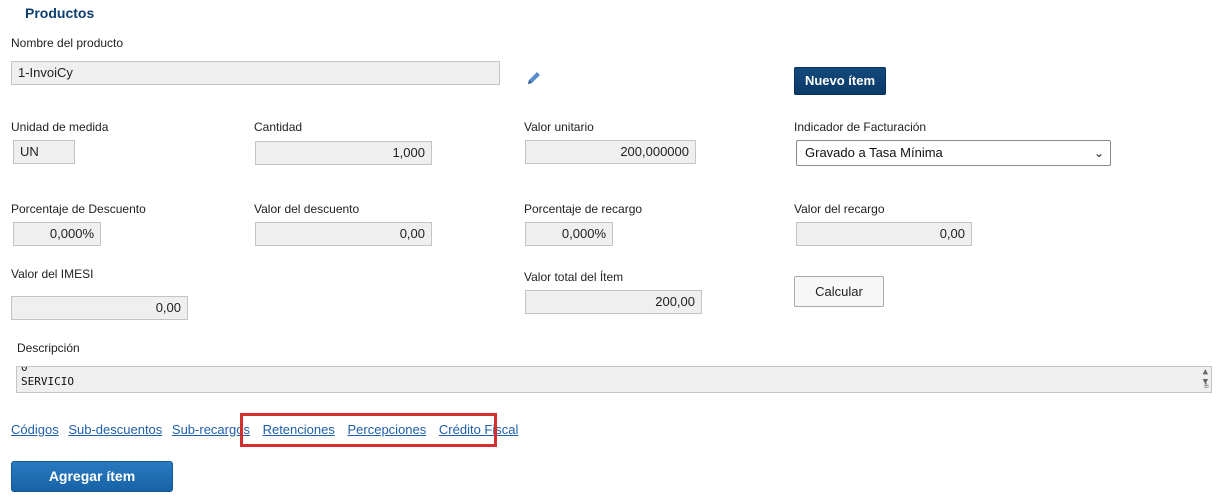 Image resolution: width=1219 pixels, height=502 pixels. What do you see at coordinates (1098, 153) in the screenshot?
I see `chevron-down-icon: ⌄` at bounding box center [1098, 153].